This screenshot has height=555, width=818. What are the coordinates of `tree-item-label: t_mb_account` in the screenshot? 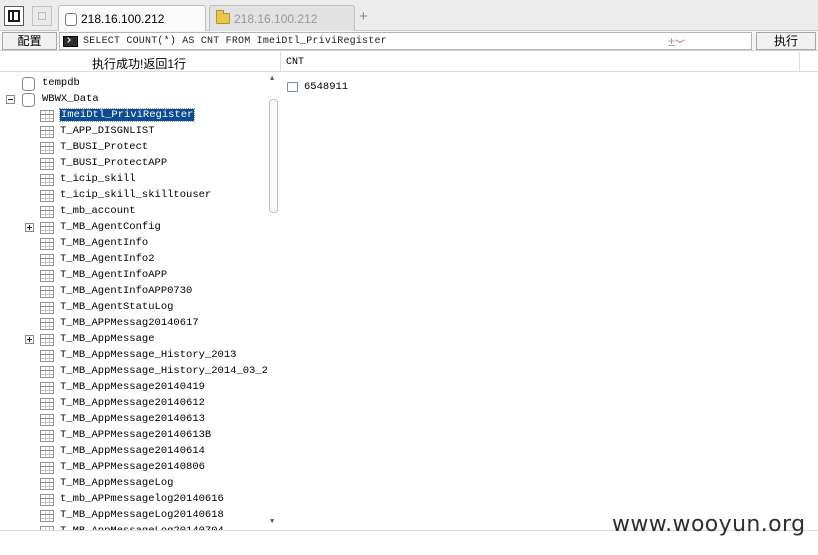 It's located at (98, 211).